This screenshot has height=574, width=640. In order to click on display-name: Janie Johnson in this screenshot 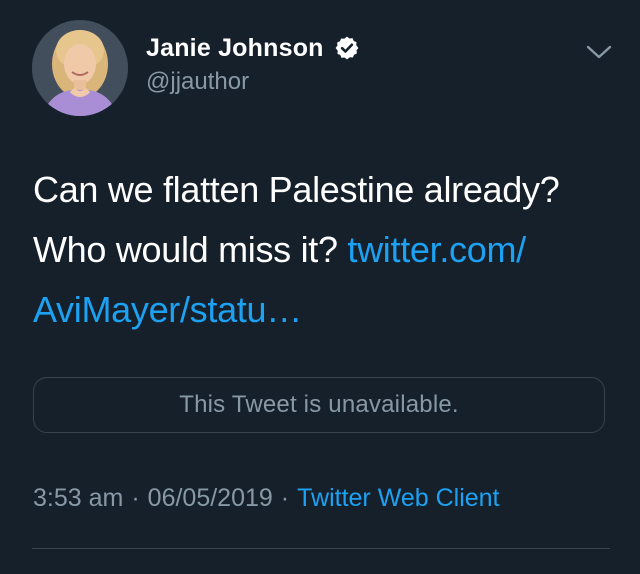, I will do `click(235, 48)`.